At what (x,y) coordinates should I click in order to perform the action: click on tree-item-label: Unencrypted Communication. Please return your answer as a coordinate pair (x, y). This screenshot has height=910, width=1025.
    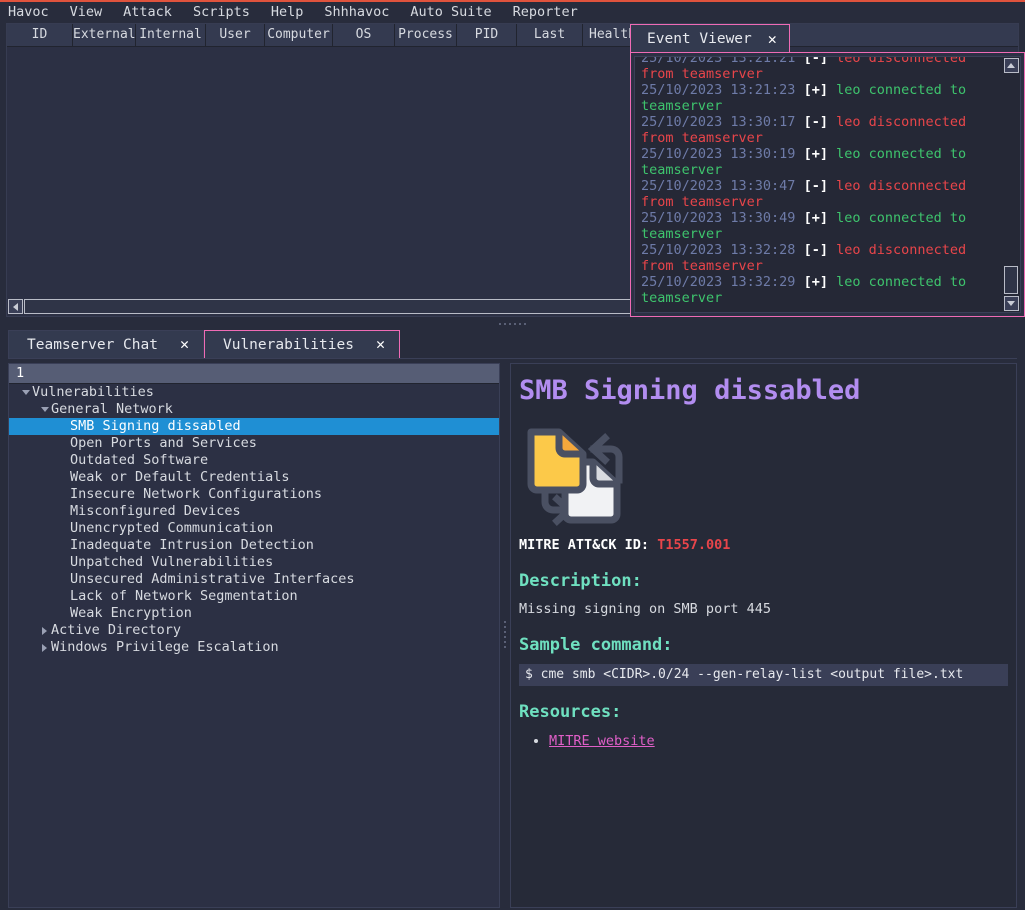
    Looking at the image, I should click on (172, 528).